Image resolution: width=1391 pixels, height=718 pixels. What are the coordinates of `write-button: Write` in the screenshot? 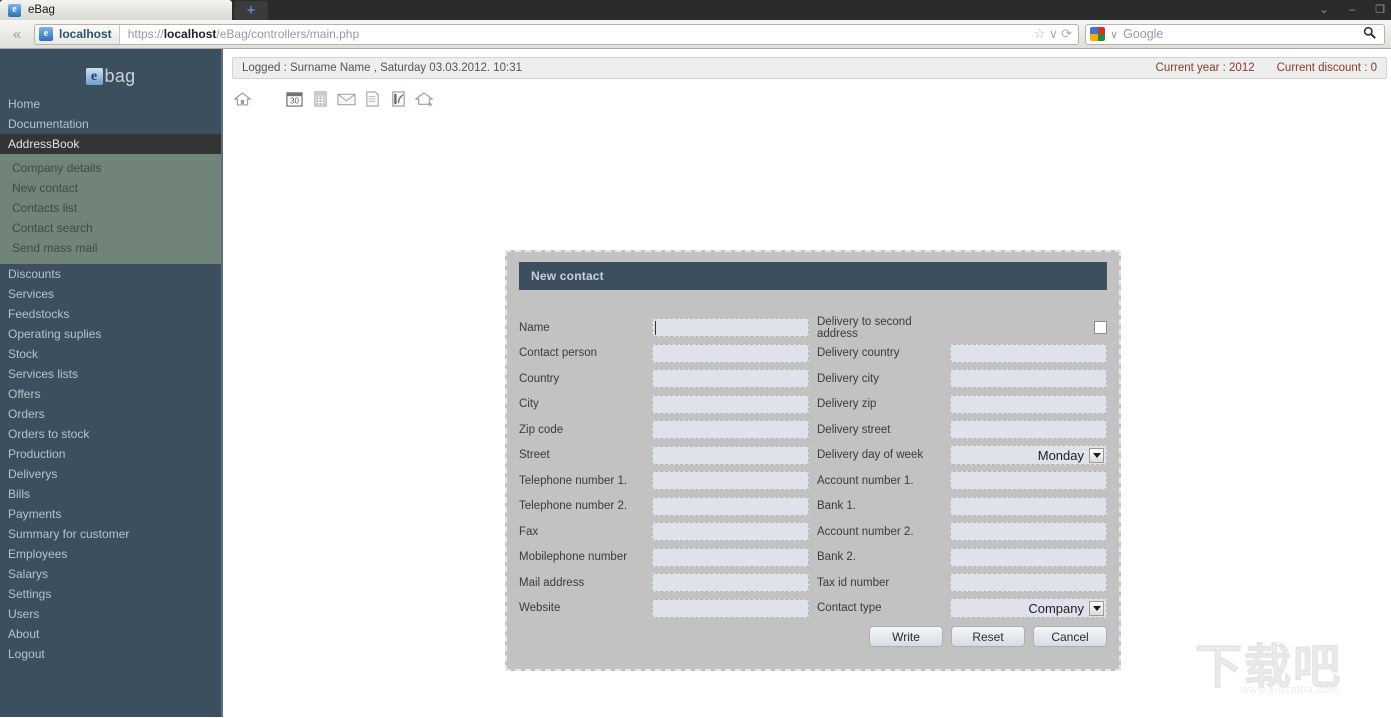 It's located at (906, 636).